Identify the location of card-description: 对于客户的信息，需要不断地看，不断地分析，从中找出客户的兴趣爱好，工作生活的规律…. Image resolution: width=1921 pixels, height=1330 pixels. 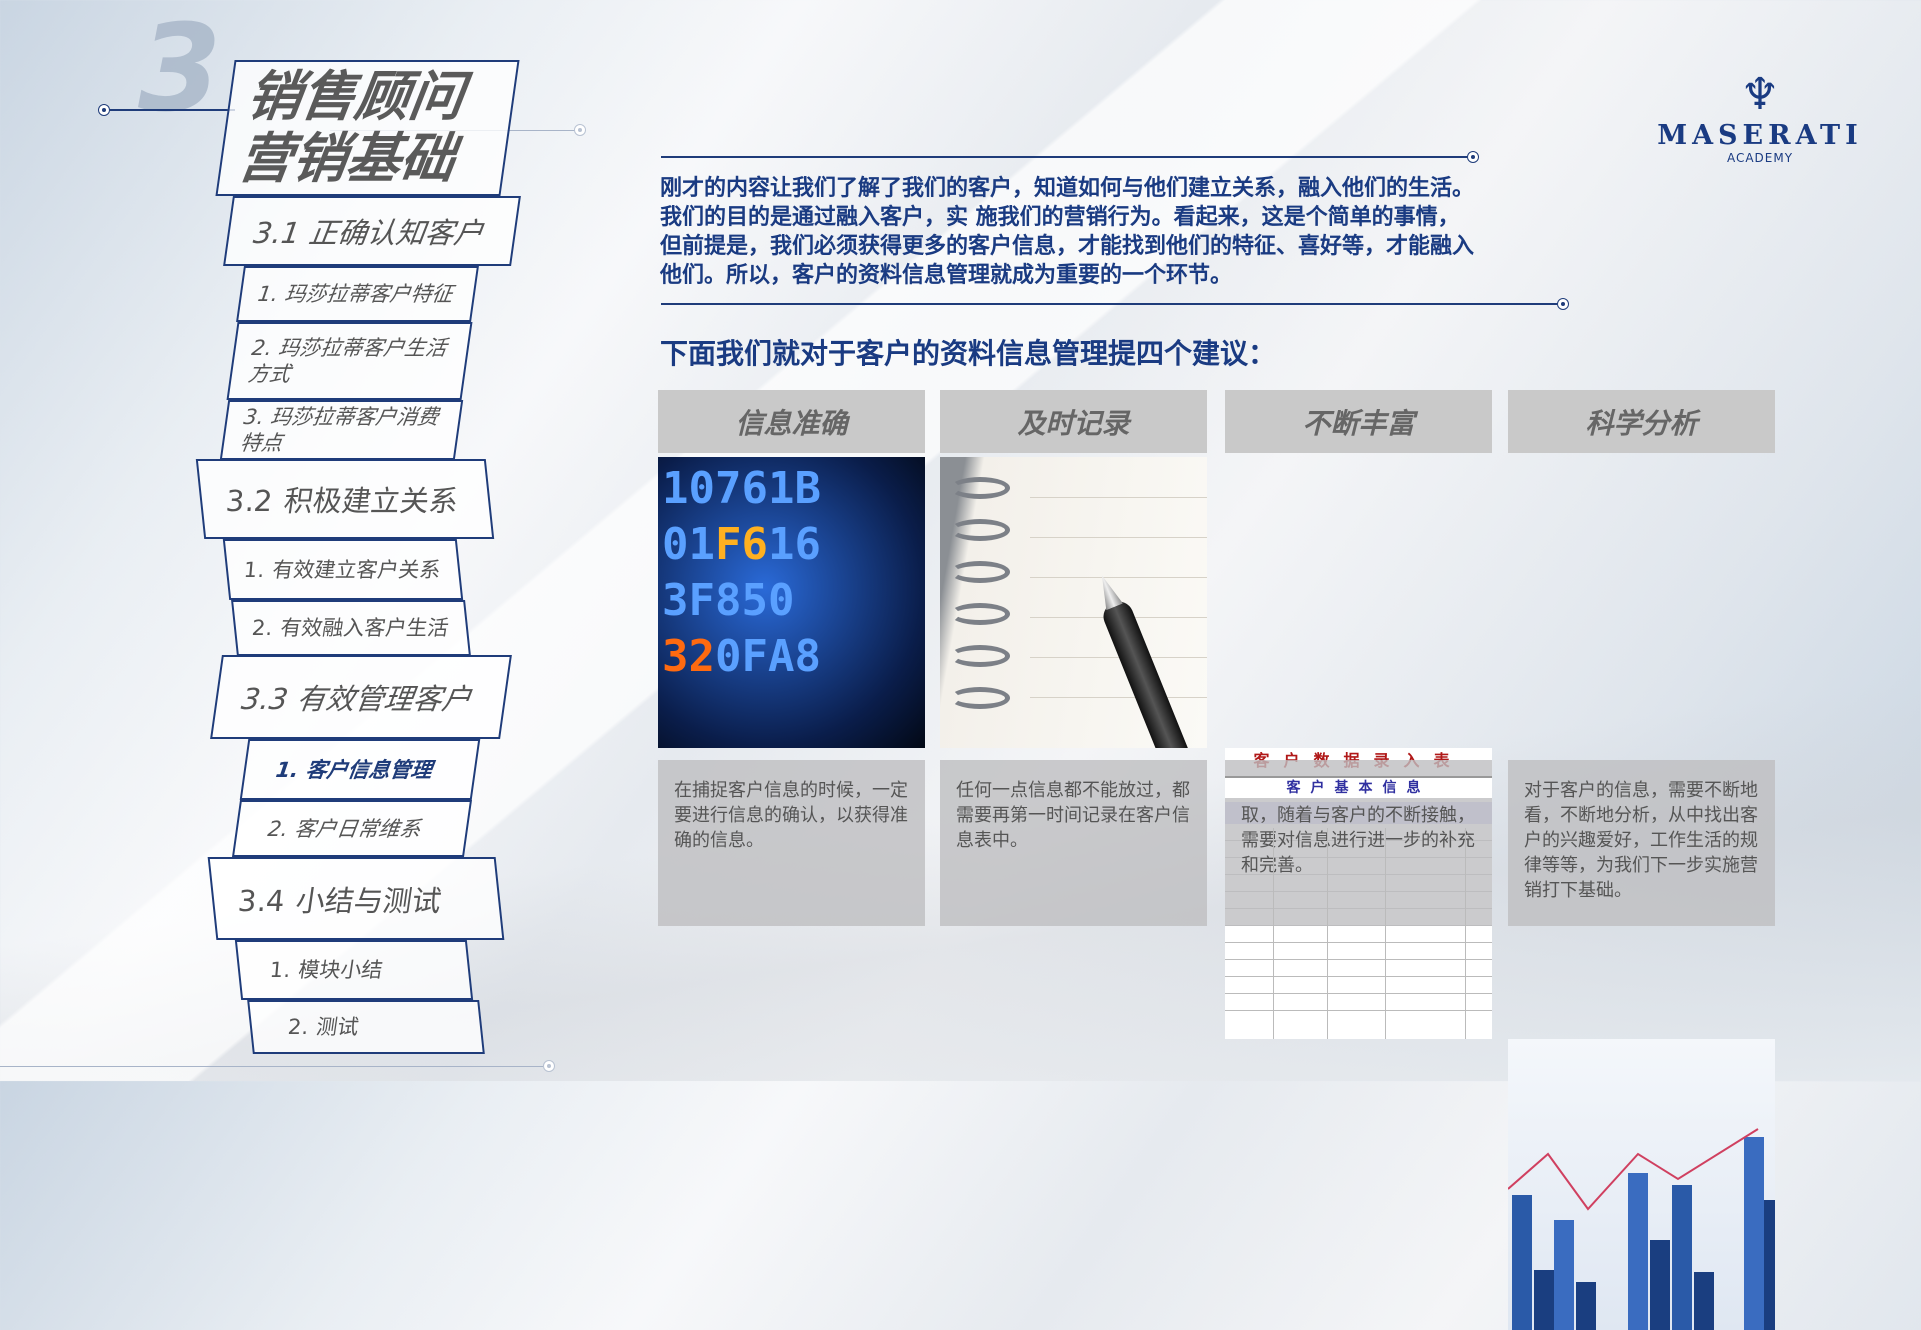
(1641, 843).